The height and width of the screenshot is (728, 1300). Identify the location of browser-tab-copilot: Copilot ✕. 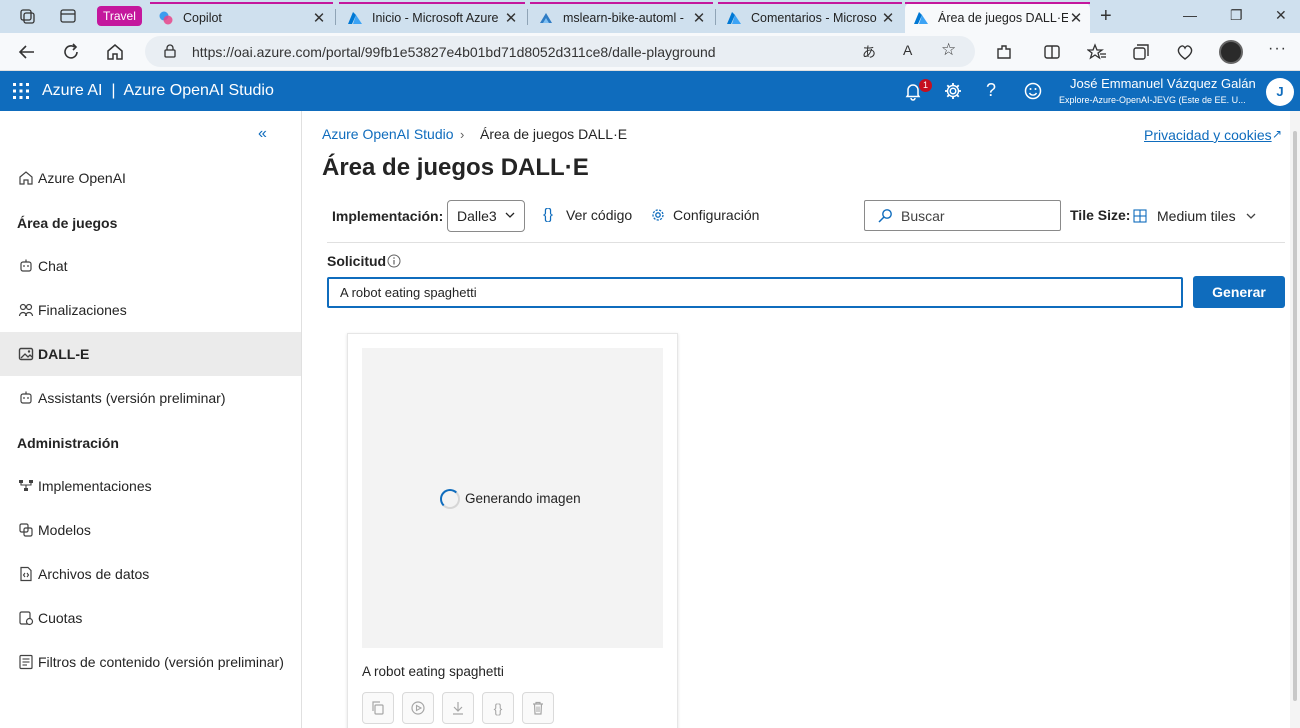
(241, 17).